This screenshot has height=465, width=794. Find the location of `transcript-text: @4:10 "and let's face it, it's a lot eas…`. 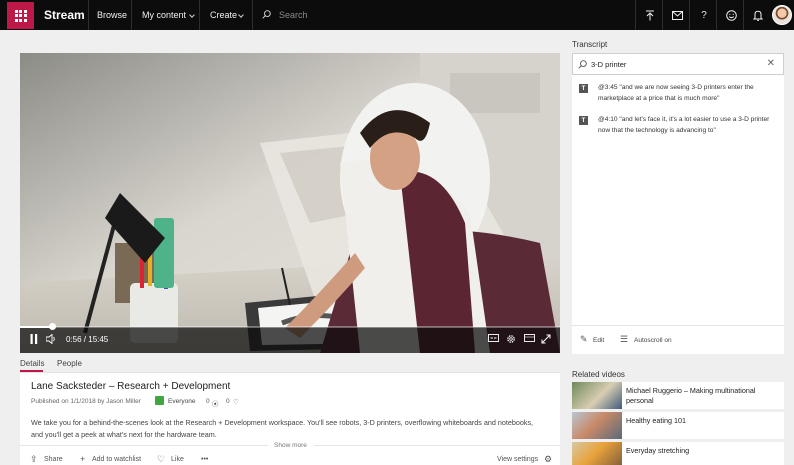

transcript-text: @4:10 "and let's face it, it's a lot eas… is located at coordinates (684, 125).